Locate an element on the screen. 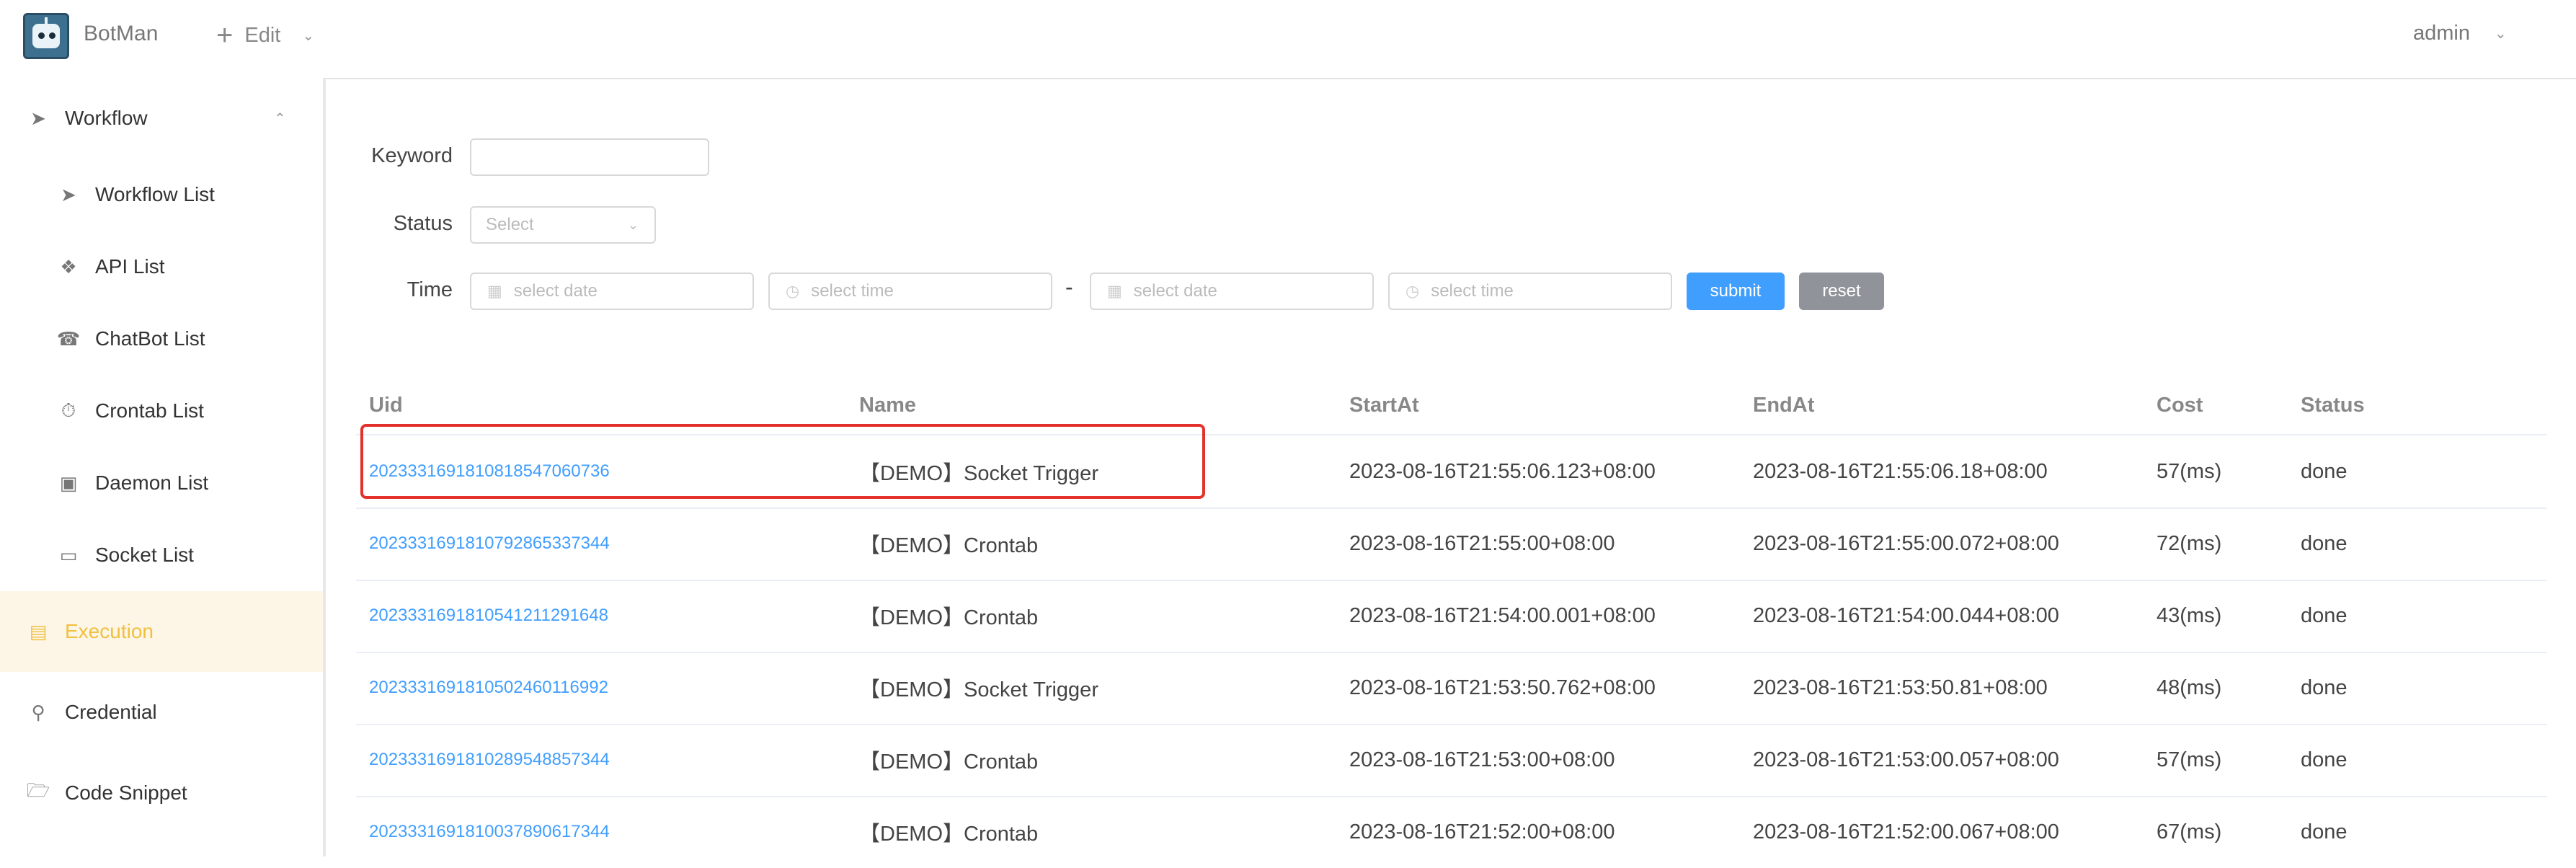  top-bar: BotMan + Edit ⌄ admin ⌄ is located at coordinates (1288, 39).